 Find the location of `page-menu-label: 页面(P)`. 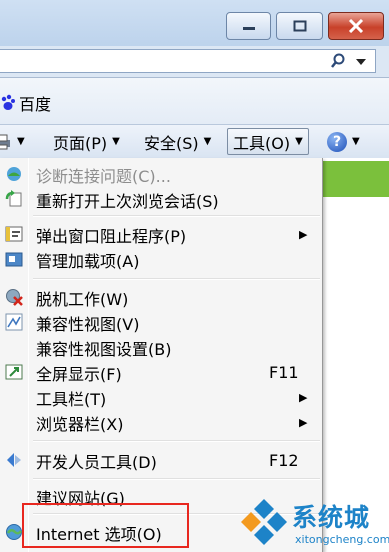

page-menu-label: 页面(P) is located at coordinates (80, 143).